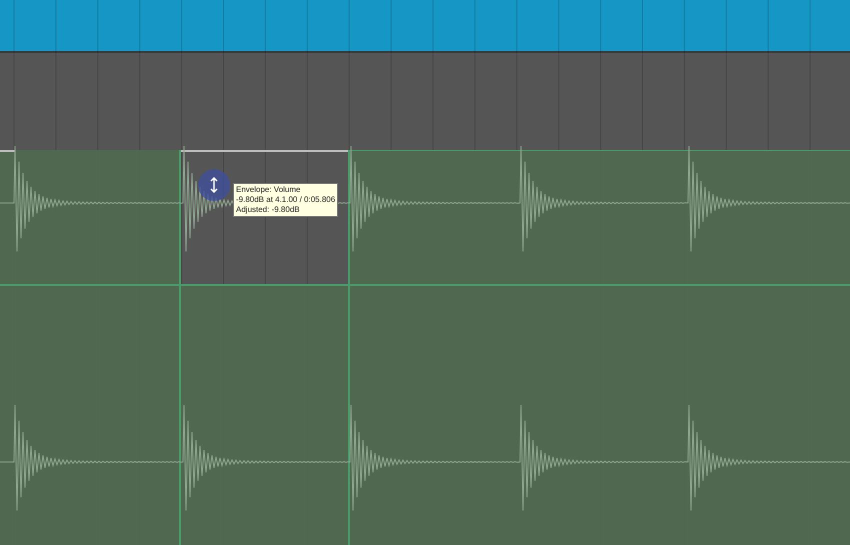 The height and width of the screenshot is (545, 850). What do you see at coordinates (269, 190) in the screenshot?
I see `tooltip-line: Envelope: Volume` at bounding box center [269, 190].